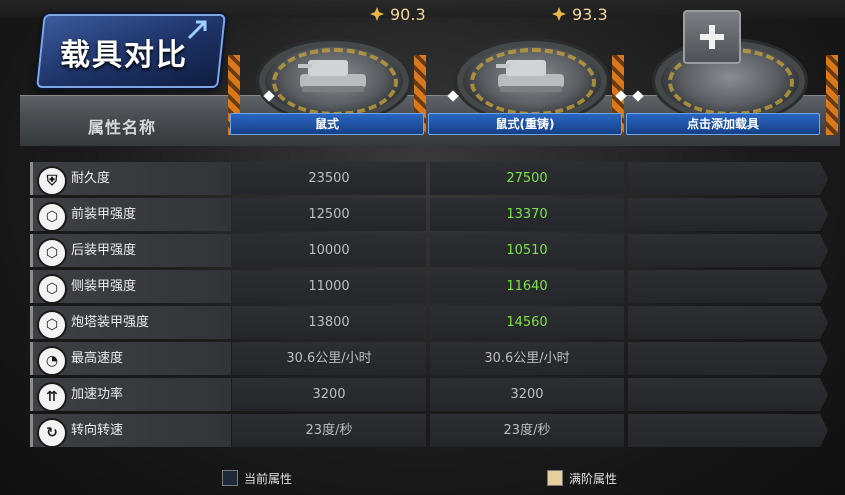  I want to click on table-row: ⬡ 前装甲强度 12500 13370, so click(436, 215).